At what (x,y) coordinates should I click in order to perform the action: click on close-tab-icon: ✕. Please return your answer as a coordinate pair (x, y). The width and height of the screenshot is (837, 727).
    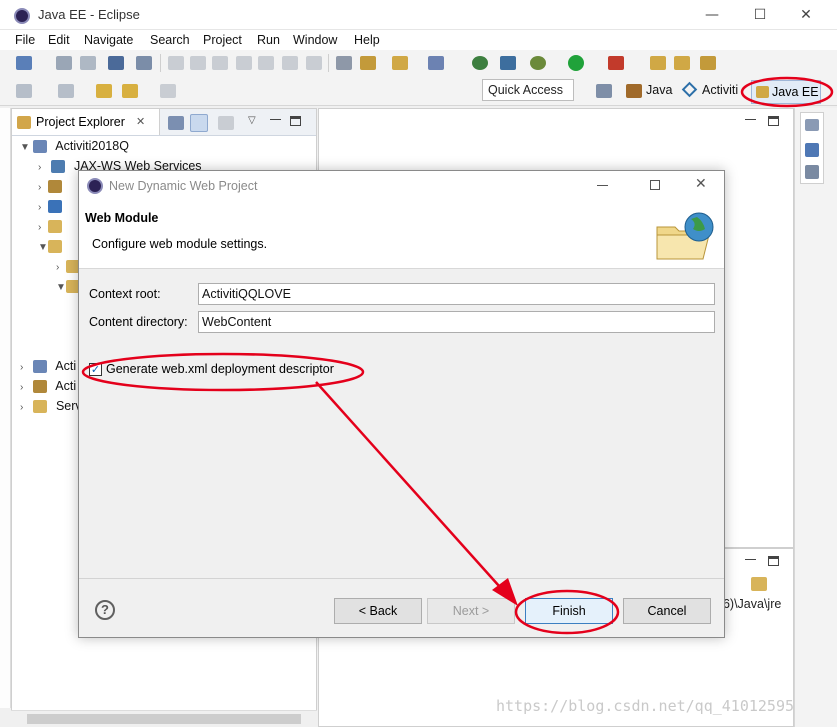
    Looking at the image, I should click on (140, 121).